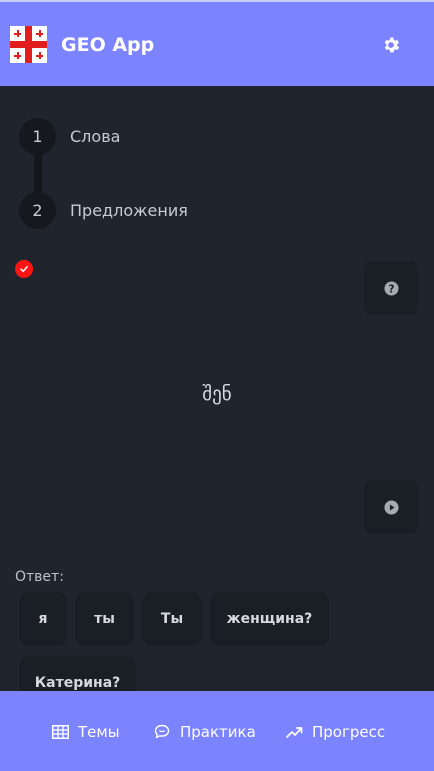  Describe the element at coordinates (24, 269) in the screenshot. I see `check-circle-icon` at that location.